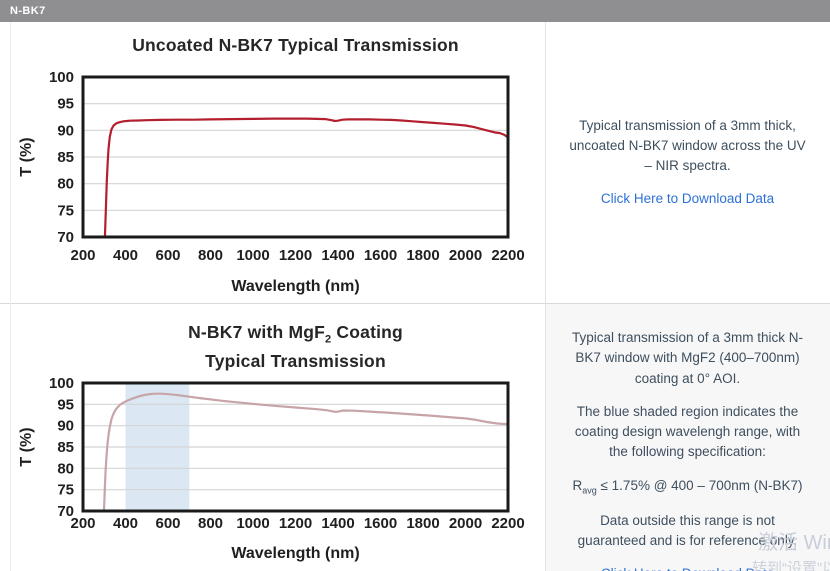  What do you see at coordinates (687, 567) in the screenshot?
I see `coated-download-data-link: Click Here to Download Data` at bounding box center [687, 567].